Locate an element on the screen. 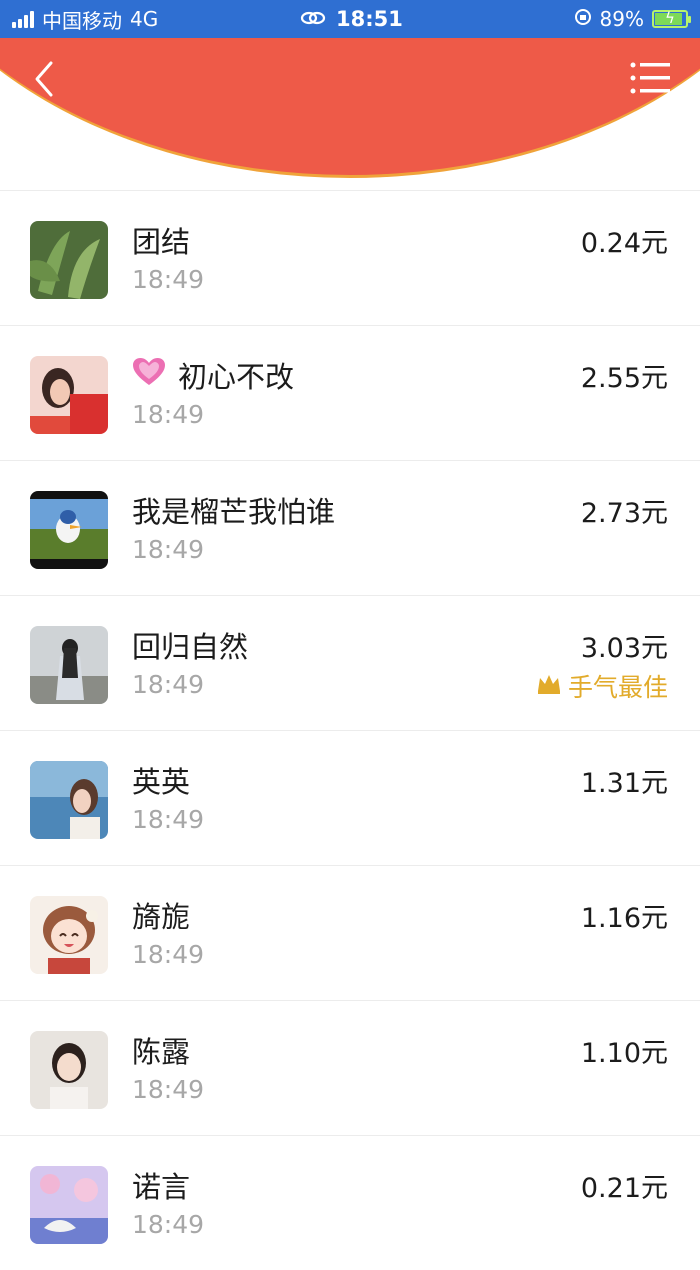  back-button is located at coordinates (44, 79).